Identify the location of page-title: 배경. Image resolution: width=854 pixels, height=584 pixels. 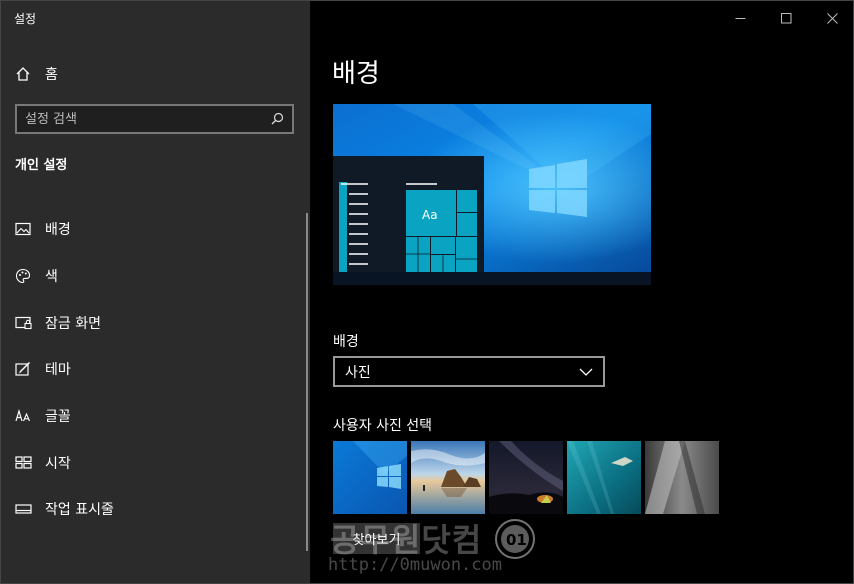
(356, 74).